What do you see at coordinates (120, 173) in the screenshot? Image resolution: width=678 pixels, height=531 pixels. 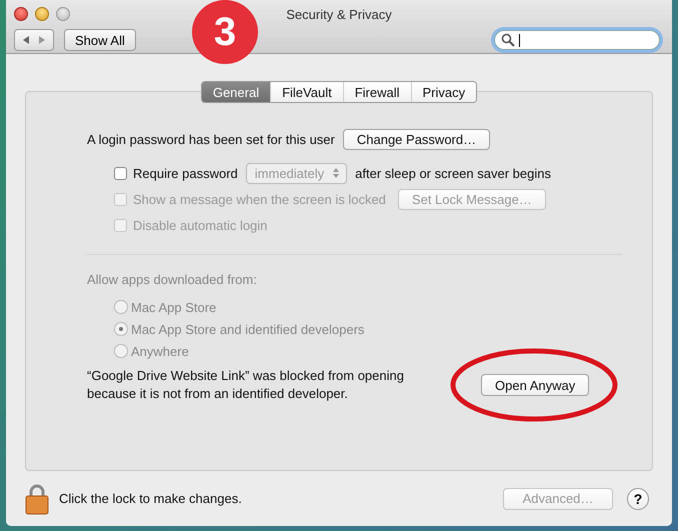 I see `checkbox` at bounding box center [120, 173].